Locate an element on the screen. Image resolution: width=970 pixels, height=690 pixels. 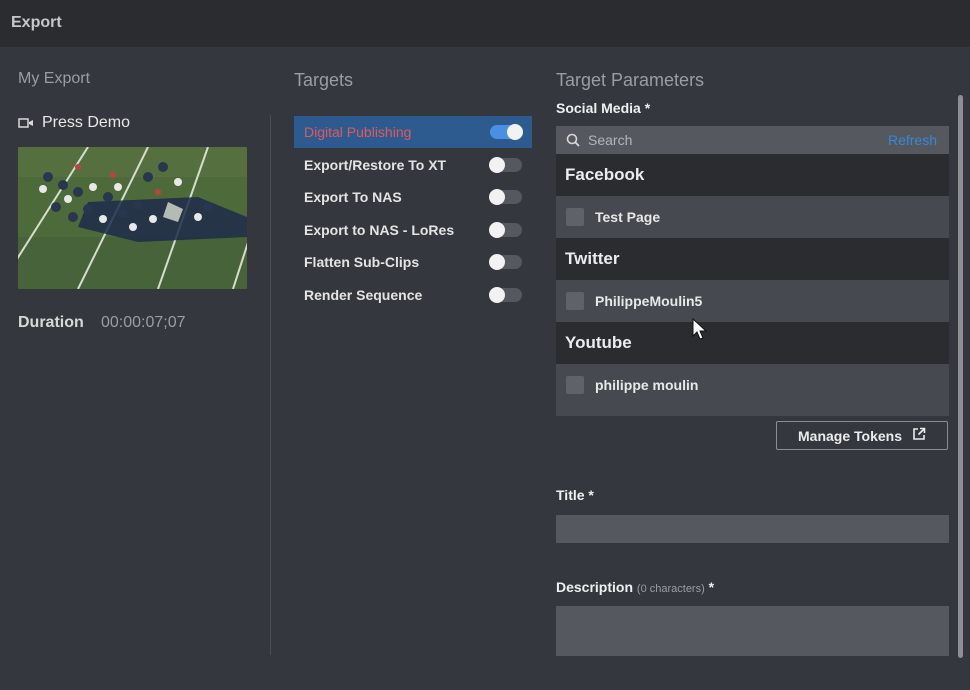
target-label: Export to NAS - LoRes is located at coordinates (379, 229).